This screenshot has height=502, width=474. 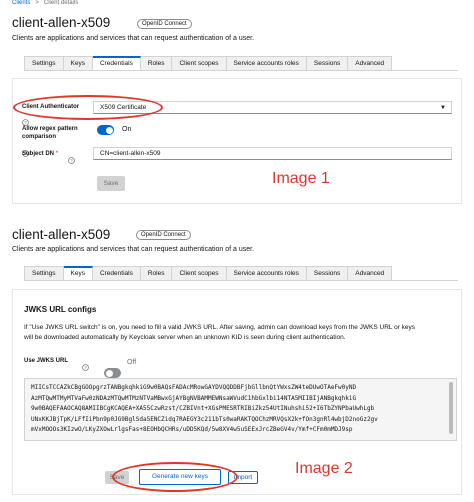 I want to click on regex-label-line-2: comparison, so click(x=39, y=137).